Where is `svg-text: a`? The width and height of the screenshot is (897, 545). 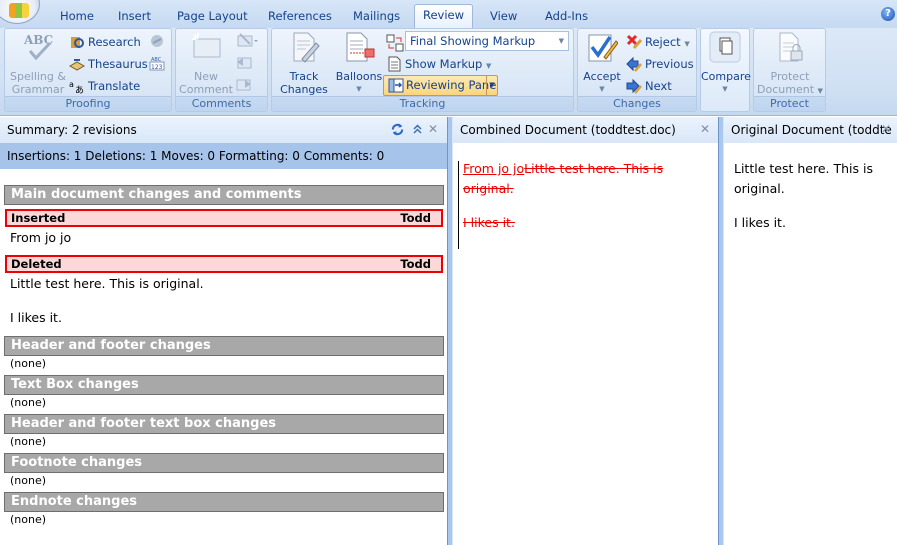 svg-text: a is located at coordinates (71, 84).